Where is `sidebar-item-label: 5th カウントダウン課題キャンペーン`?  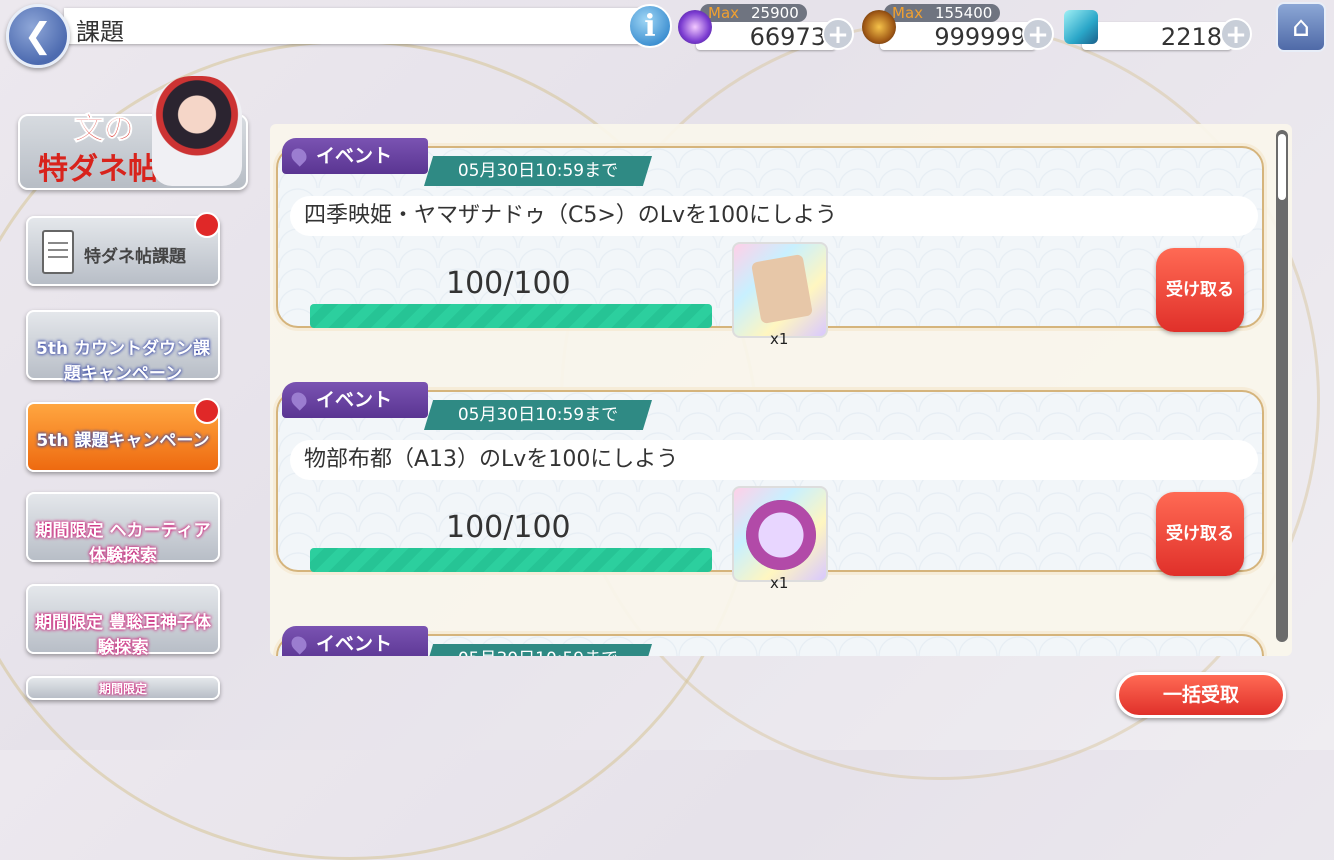 sidebar-item-label: 5th カウントダウン課題キャンペーン is located at coordinates (123, 361).